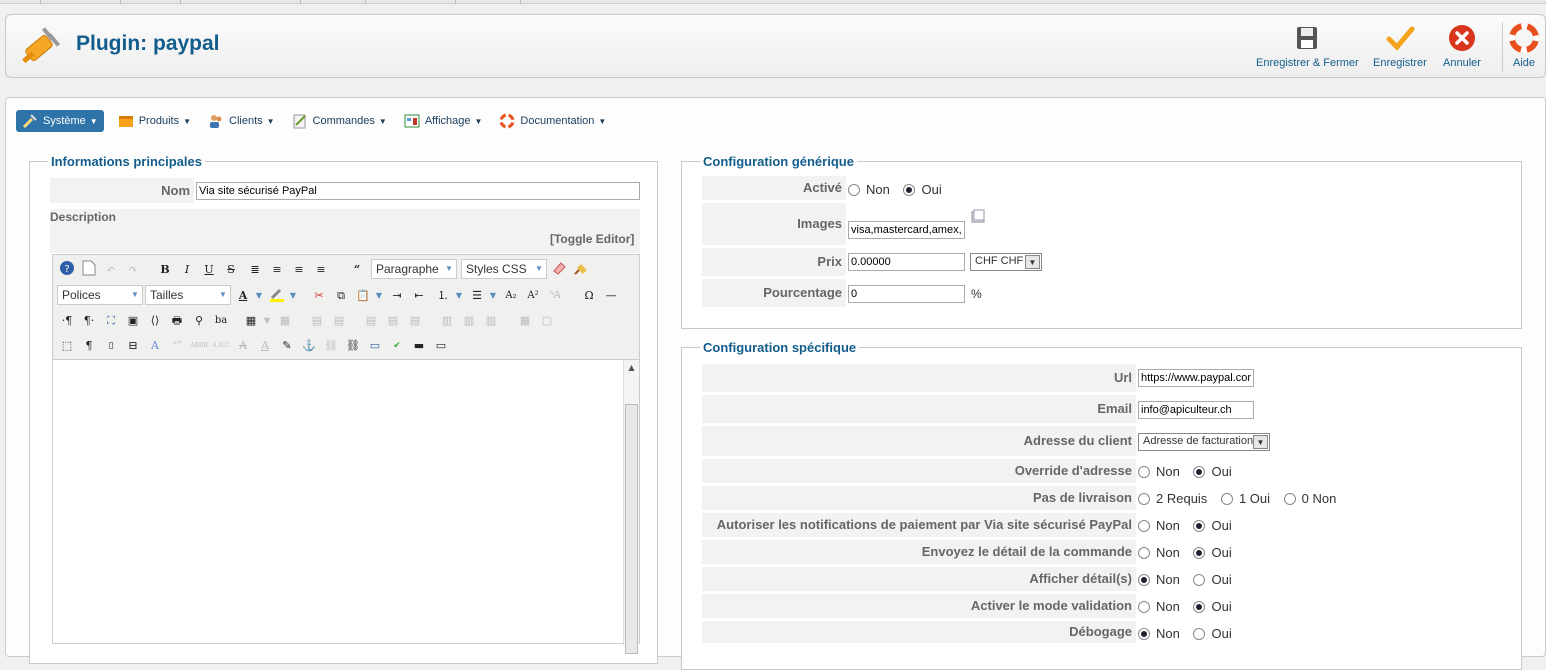 Image resolution: width=1546 pixels, height=670 pixels. I want to click on undo-icon: ↶, so click(111, 269).